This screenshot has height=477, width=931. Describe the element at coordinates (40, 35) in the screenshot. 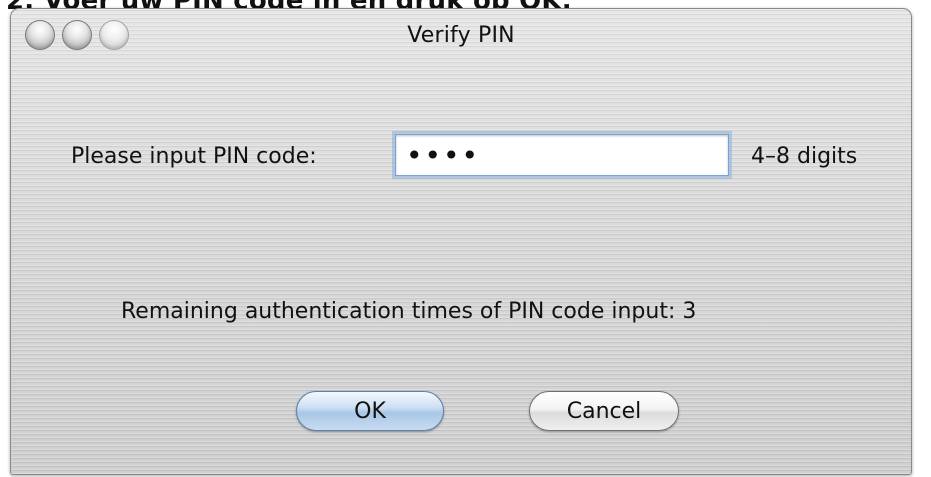

I see `close-icon` at that location.